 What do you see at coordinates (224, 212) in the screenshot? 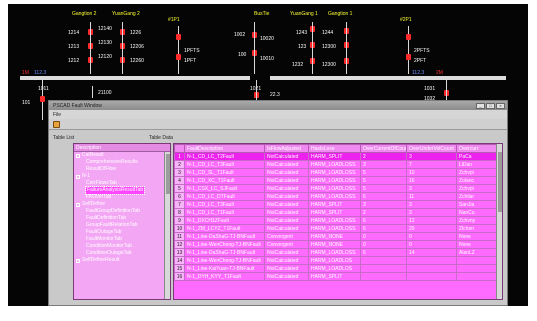
I see `table-cell: N-1_CD_LC_T1Fault` at bounding box center [224, 212].